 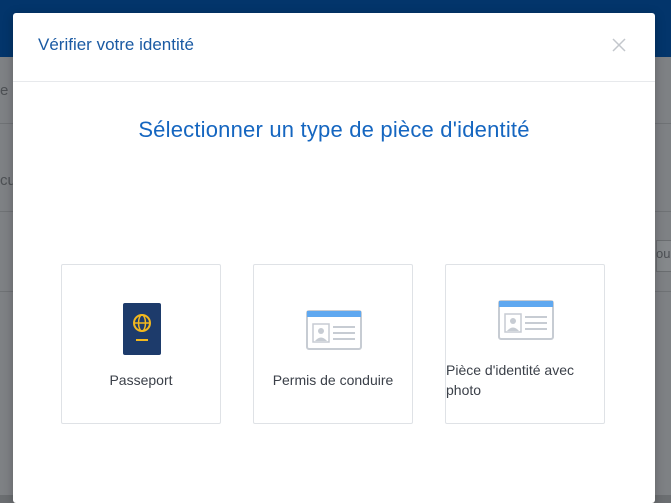 I want to click on background-text: ou, so click(x=663, y=253).